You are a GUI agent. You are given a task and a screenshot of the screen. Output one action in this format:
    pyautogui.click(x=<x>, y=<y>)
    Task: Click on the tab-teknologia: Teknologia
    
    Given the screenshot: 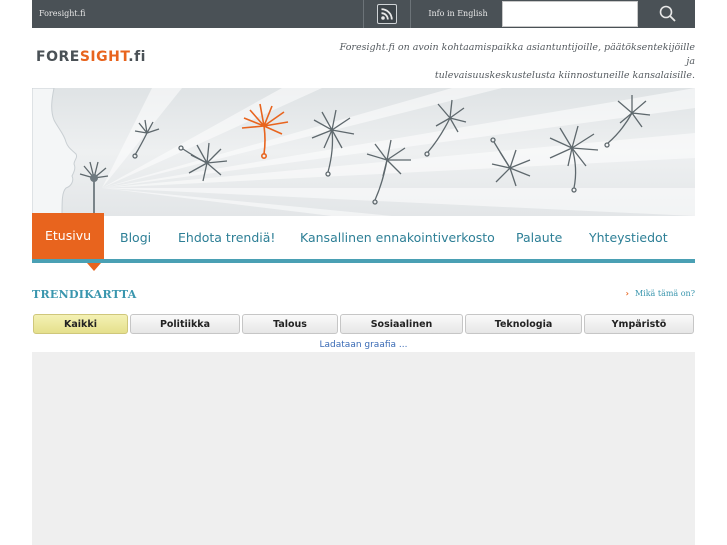 What is the action you would take?
    pyautogui.click(x=523, y=324)
    